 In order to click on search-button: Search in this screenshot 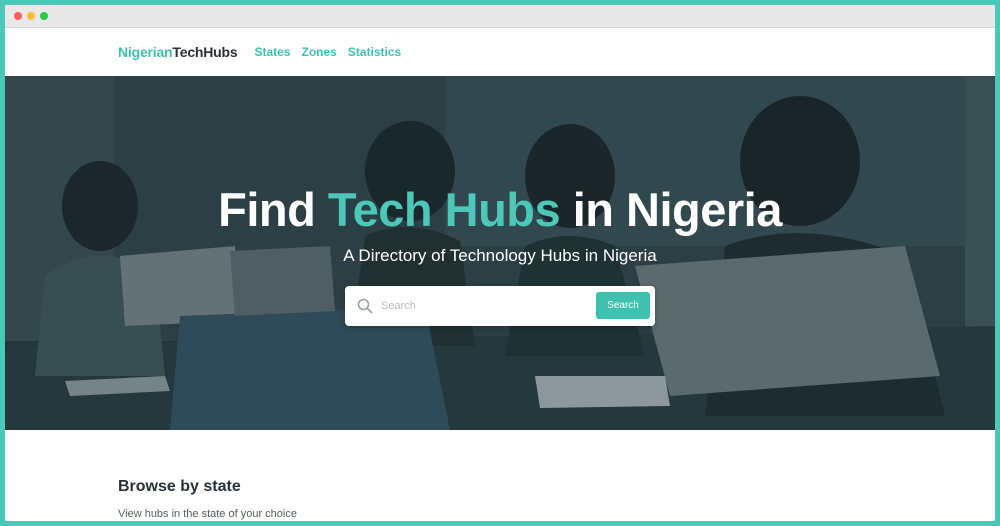, I will do `click(623, 305)`.